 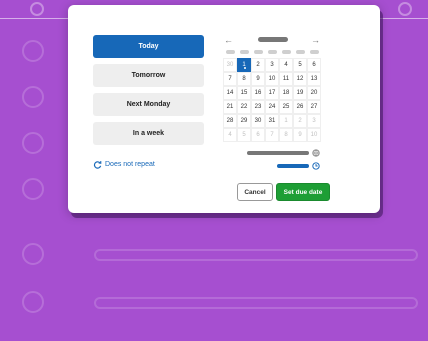 I want to click on quick-option-tomorrow: Tomorrow, so click(x=148, y=75).